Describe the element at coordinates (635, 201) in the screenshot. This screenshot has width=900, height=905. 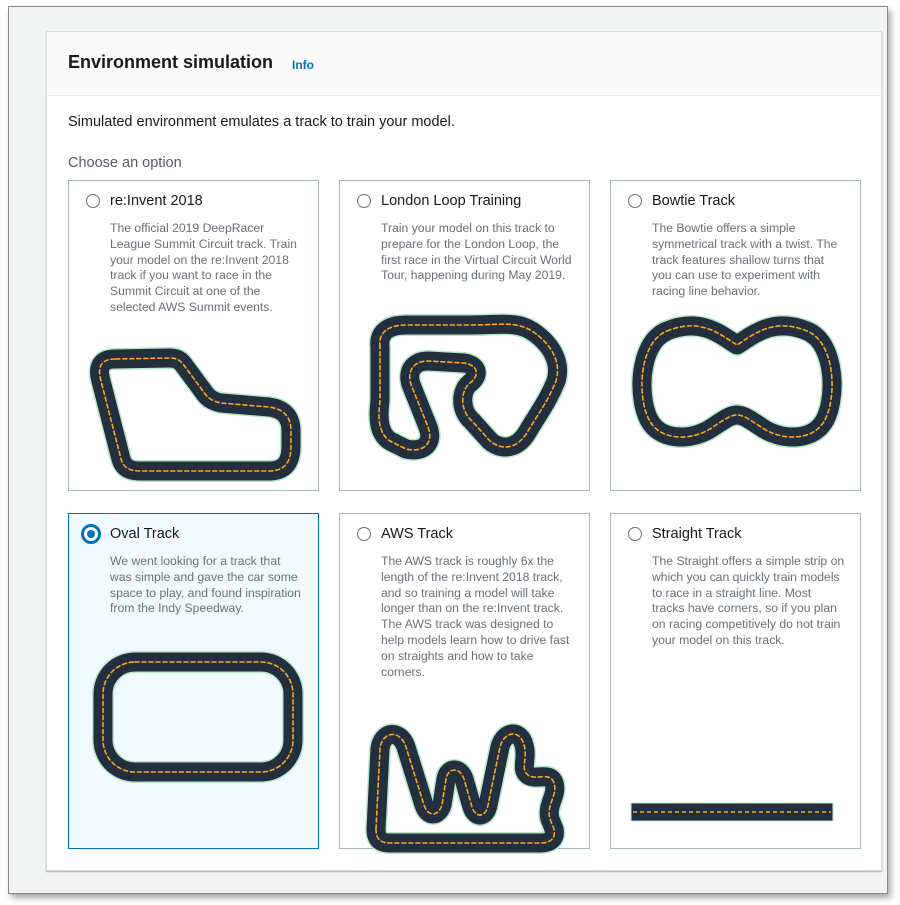
I see `radio-bowtie` at that location.